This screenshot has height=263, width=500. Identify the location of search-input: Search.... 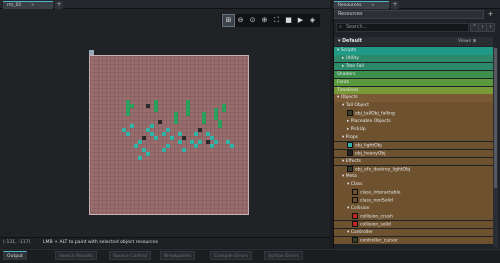
(402, 27).